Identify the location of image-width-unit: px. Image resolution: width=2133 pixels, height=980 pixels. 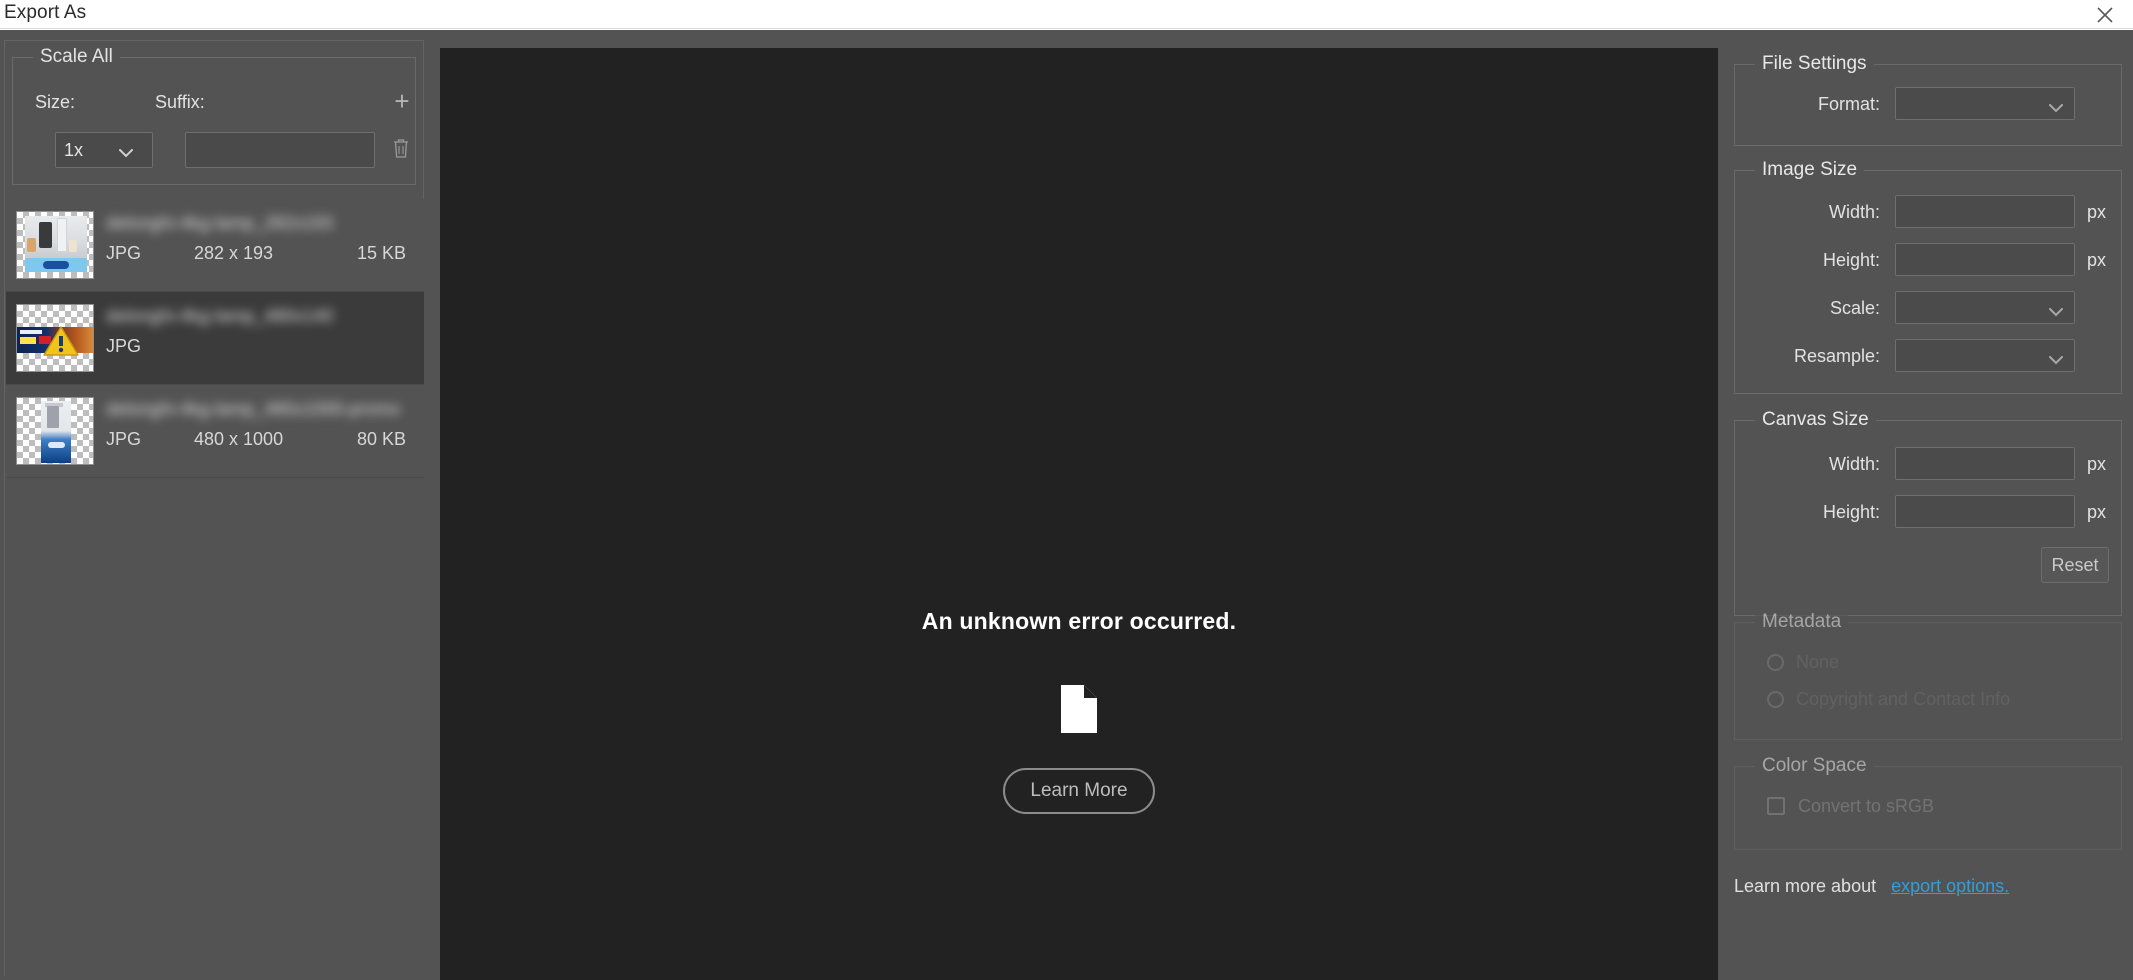
(2097, 212).